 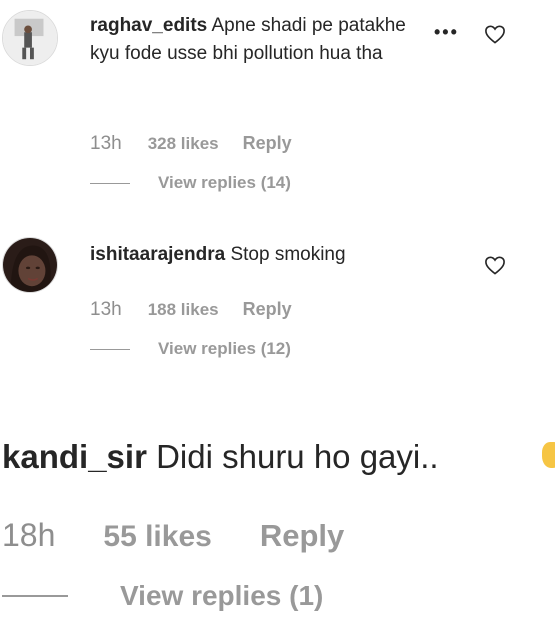 I want to click on comment-body: Stop smoking, so click(x=288, y=254).